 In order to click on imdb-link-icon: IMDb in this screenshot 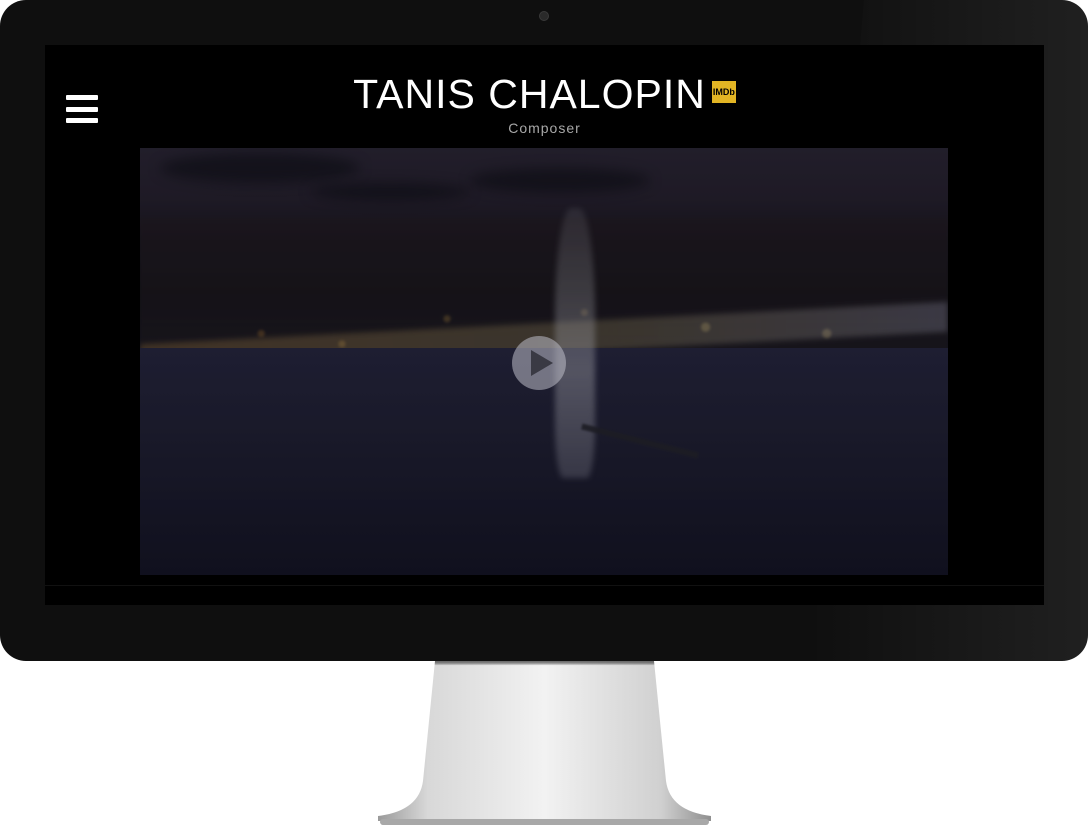, I will do `click(723, 92)`.